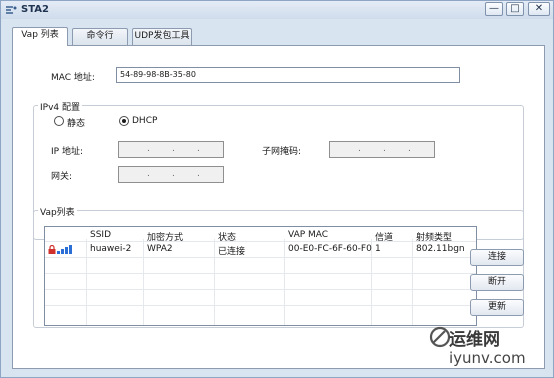 This screenshot has width=554, height=378. I want to click on watermark: 运维网 iyunv.com, so click(488, 346).